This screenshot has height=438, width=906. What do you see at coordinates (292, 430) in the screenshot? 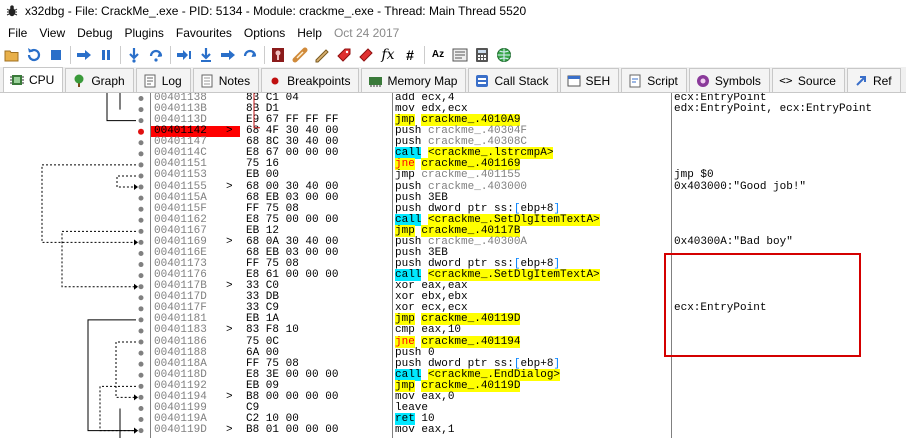
I see `opcode-bytes: B8 01 00 00 00` at bounding box center [292, 430].